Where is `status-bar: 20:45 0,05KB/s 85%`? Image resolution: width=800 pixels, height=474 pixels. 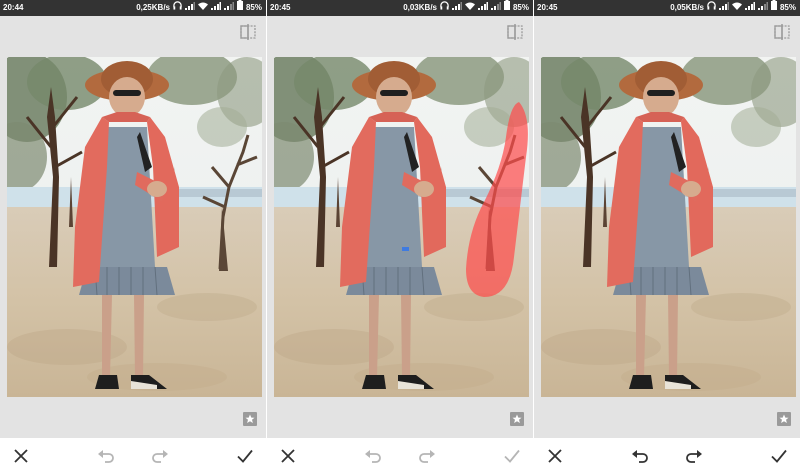
status-bar: 20:45 0,05KB/s 85% is located at coordinates (667, 8).